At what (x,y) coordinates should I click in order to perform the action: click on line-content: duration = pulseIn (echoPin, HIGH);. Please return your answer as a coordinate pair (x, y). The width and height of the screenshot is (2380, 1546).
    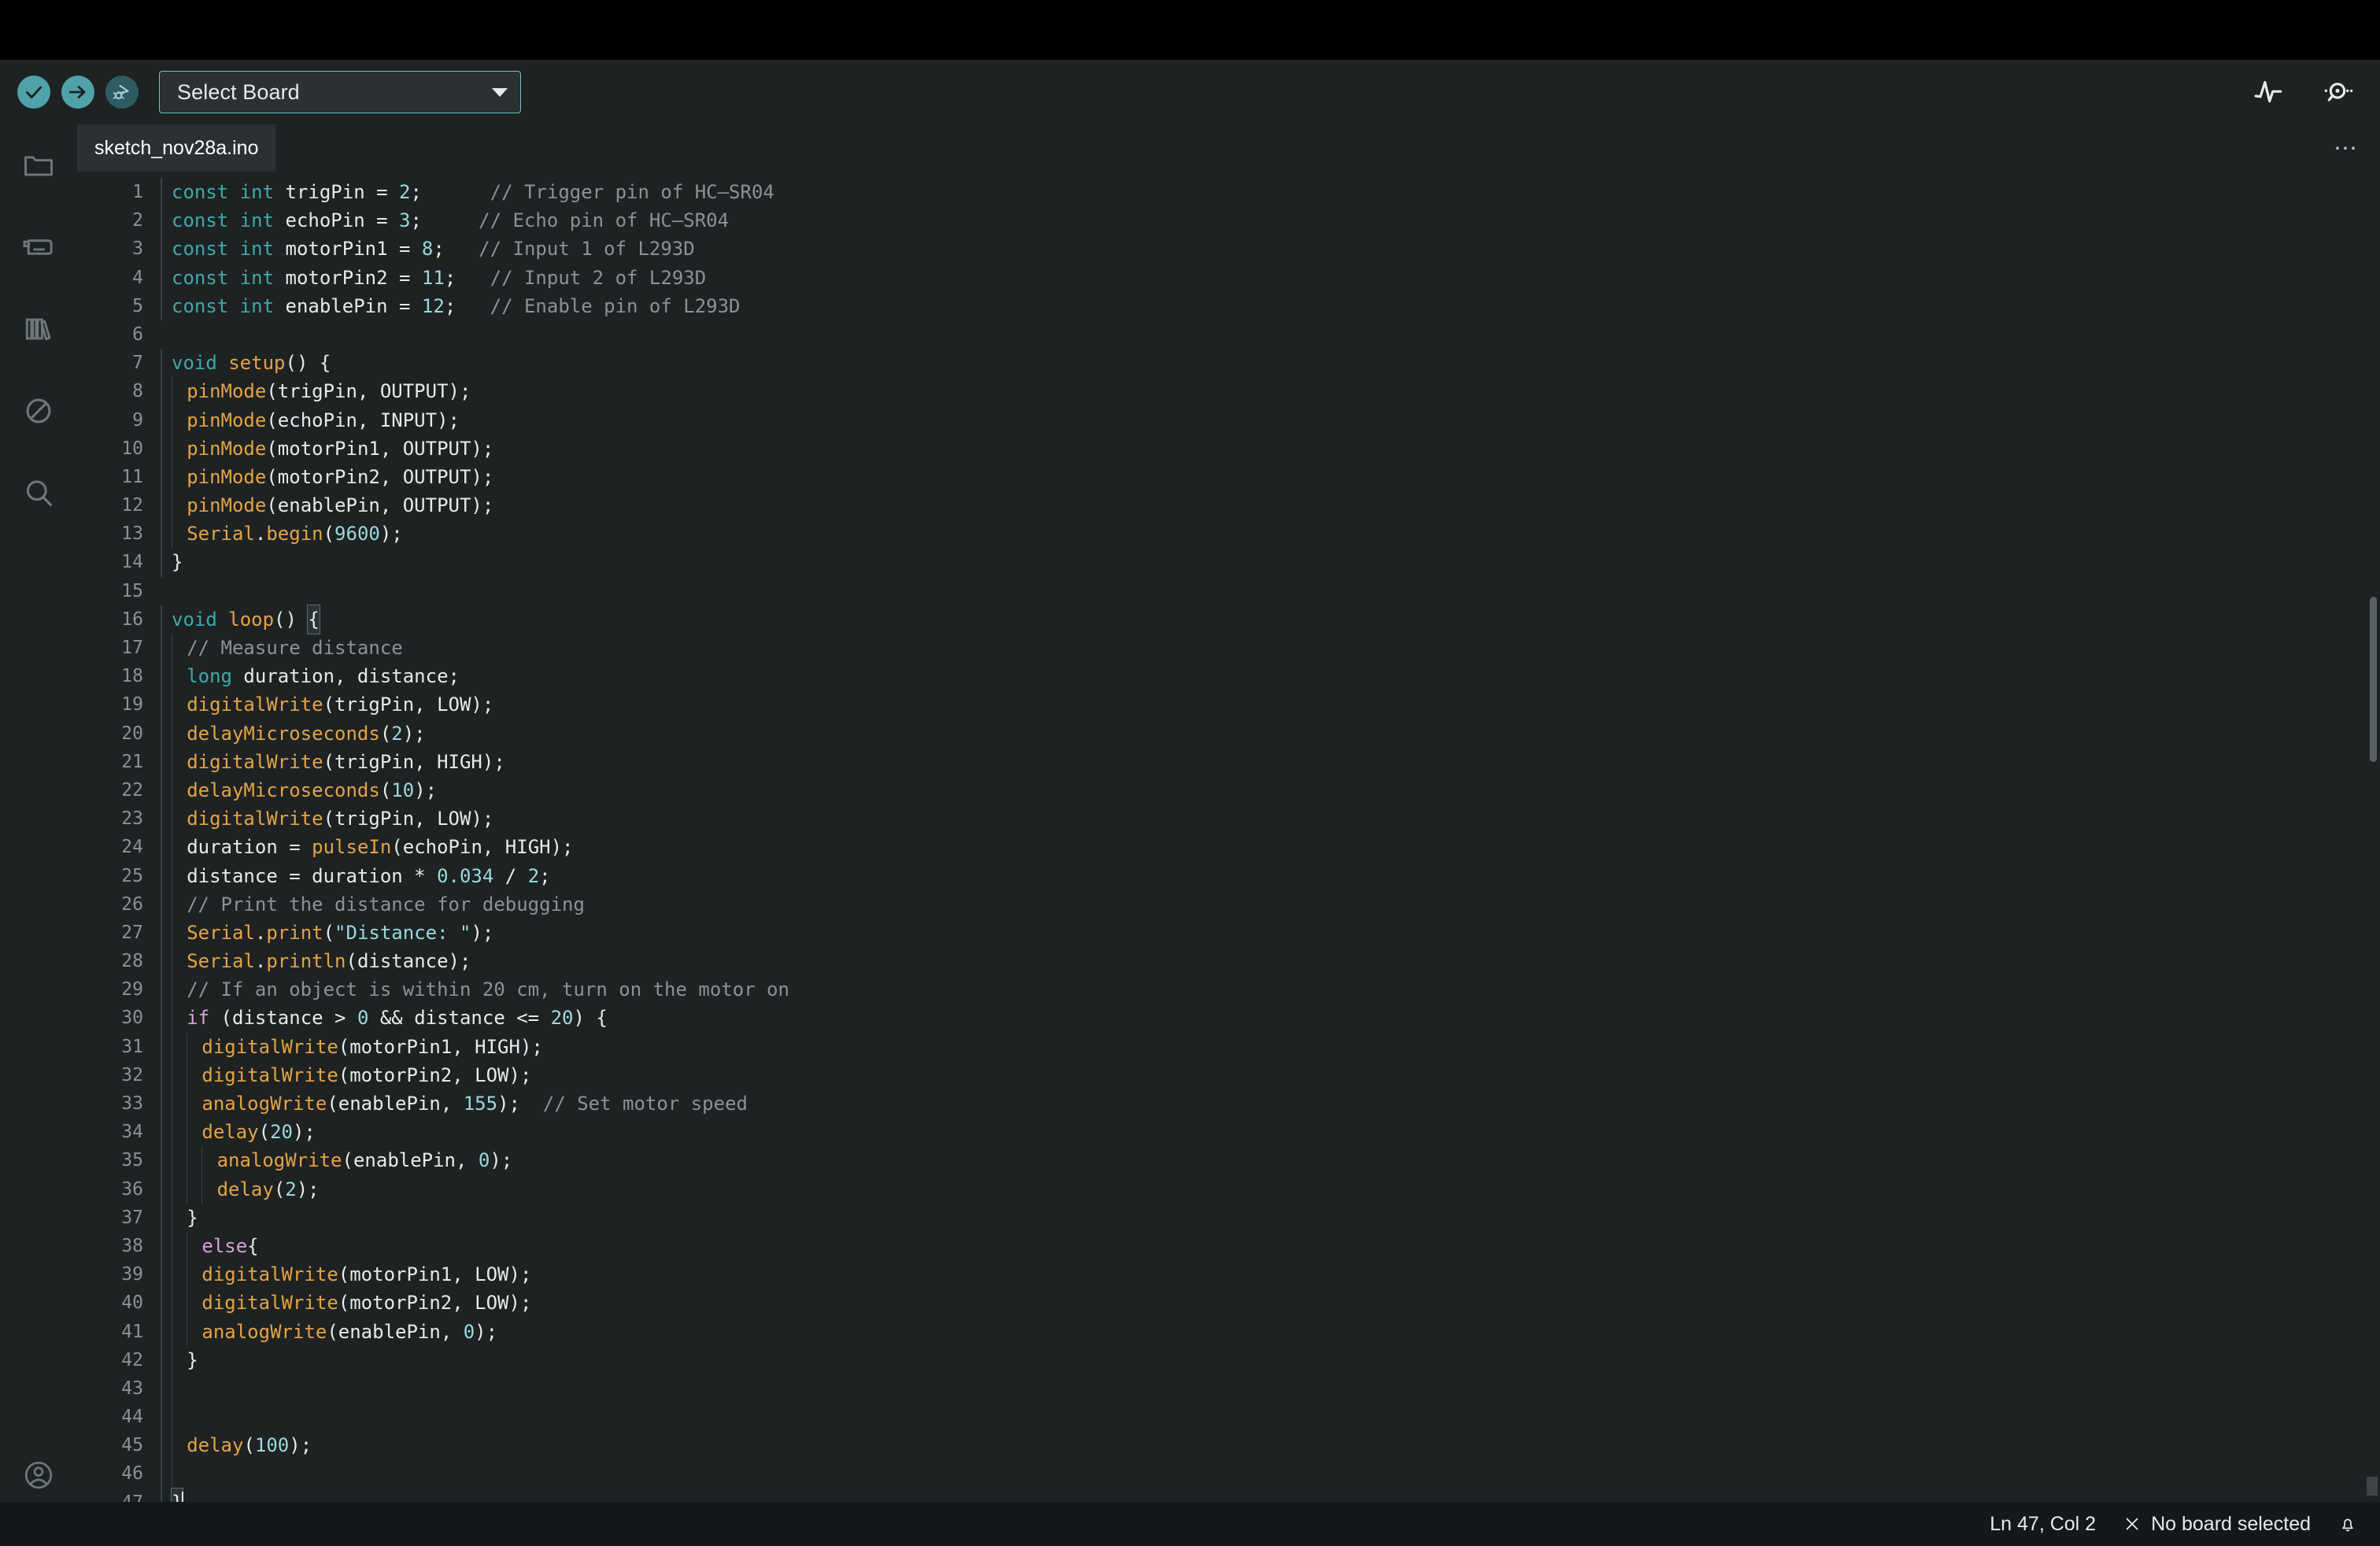
    Looking at the image, I should click on (1270, 847).